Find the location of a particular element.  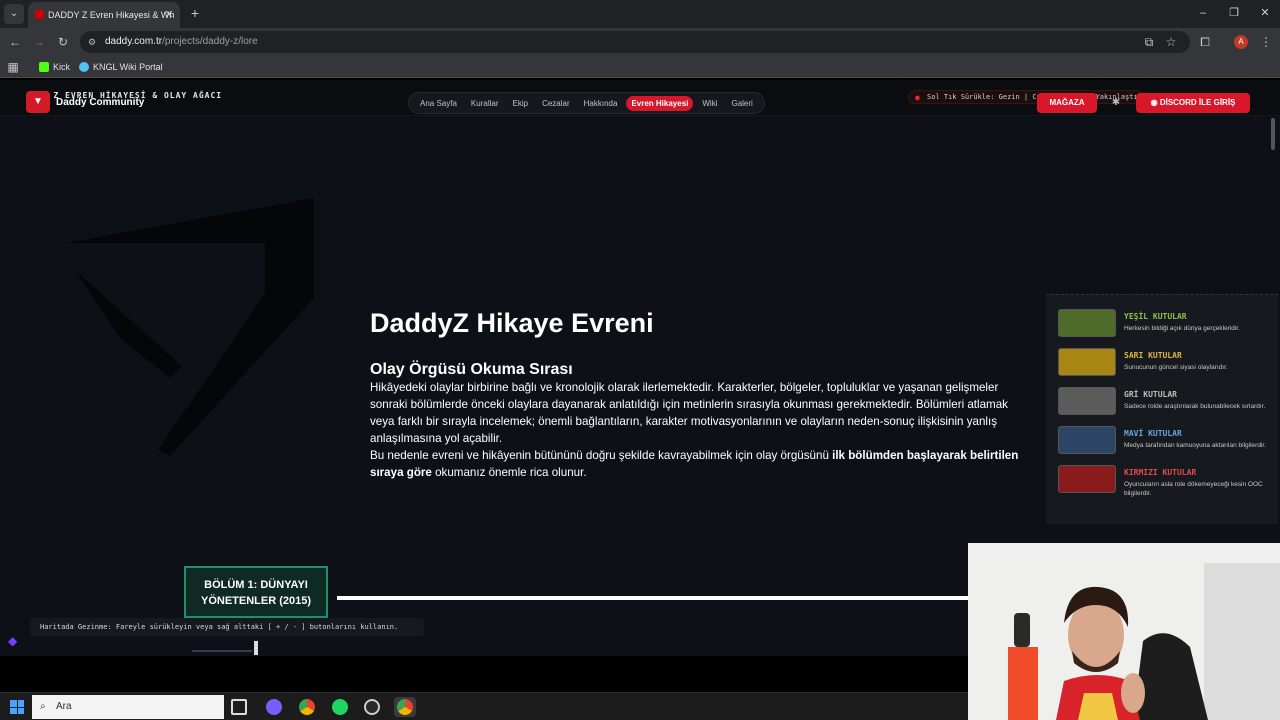

new-tab-button: + is located at coordinates (195, 13).